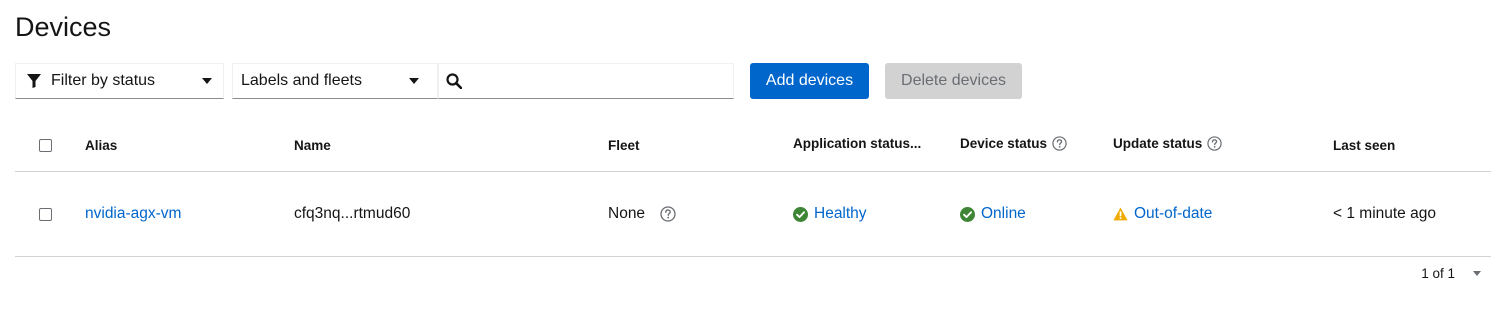  What do you see at coordinates (1004, 143) in the screenshot?
I see `device-status-header-label: Device status` at bounding box center [1004, 143].